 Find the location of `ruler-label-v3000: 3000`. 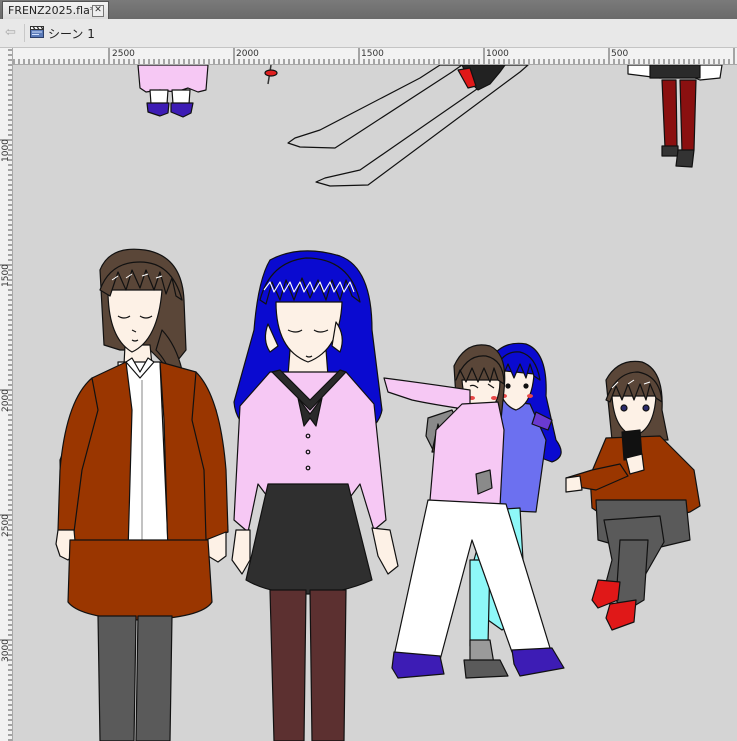

ruler-label-v3000: 3000 is located at coordinates (6, 650).